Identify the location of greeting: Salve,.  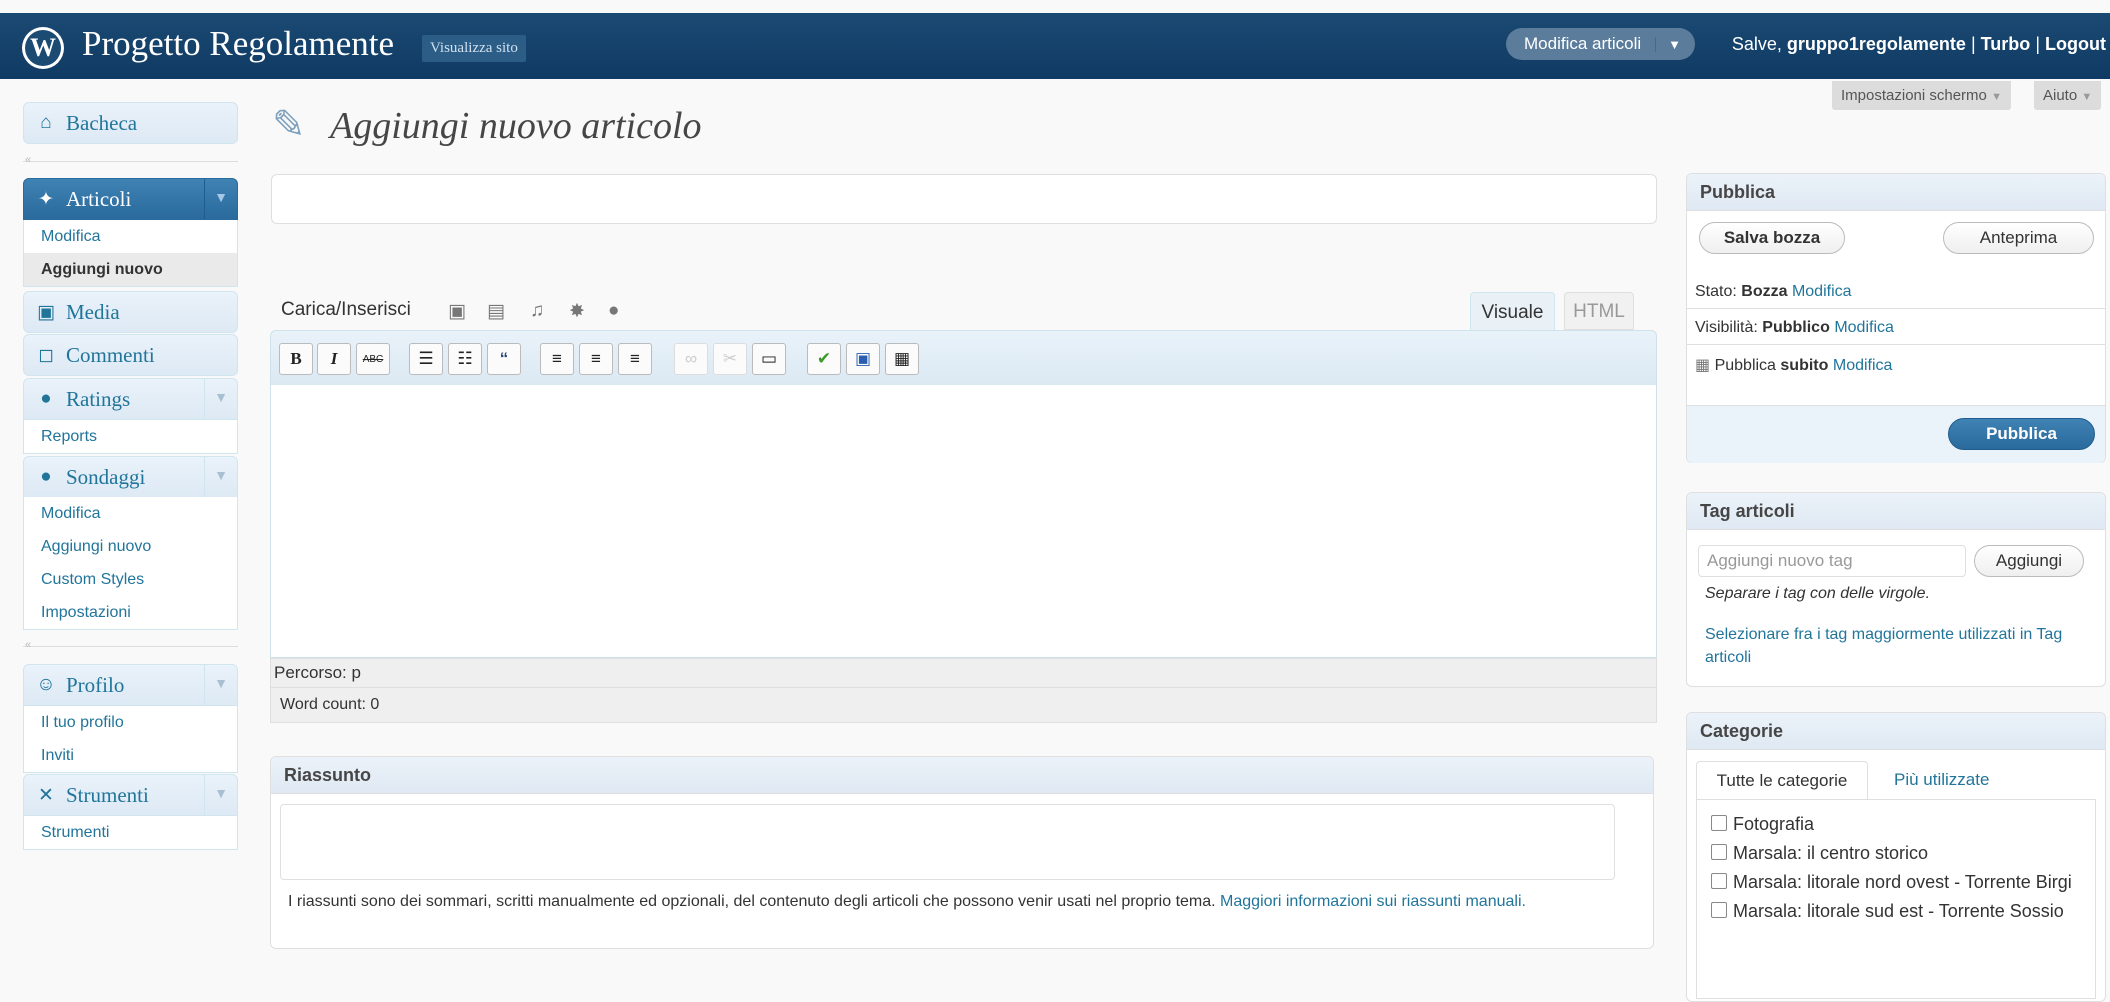
(1756, 44).